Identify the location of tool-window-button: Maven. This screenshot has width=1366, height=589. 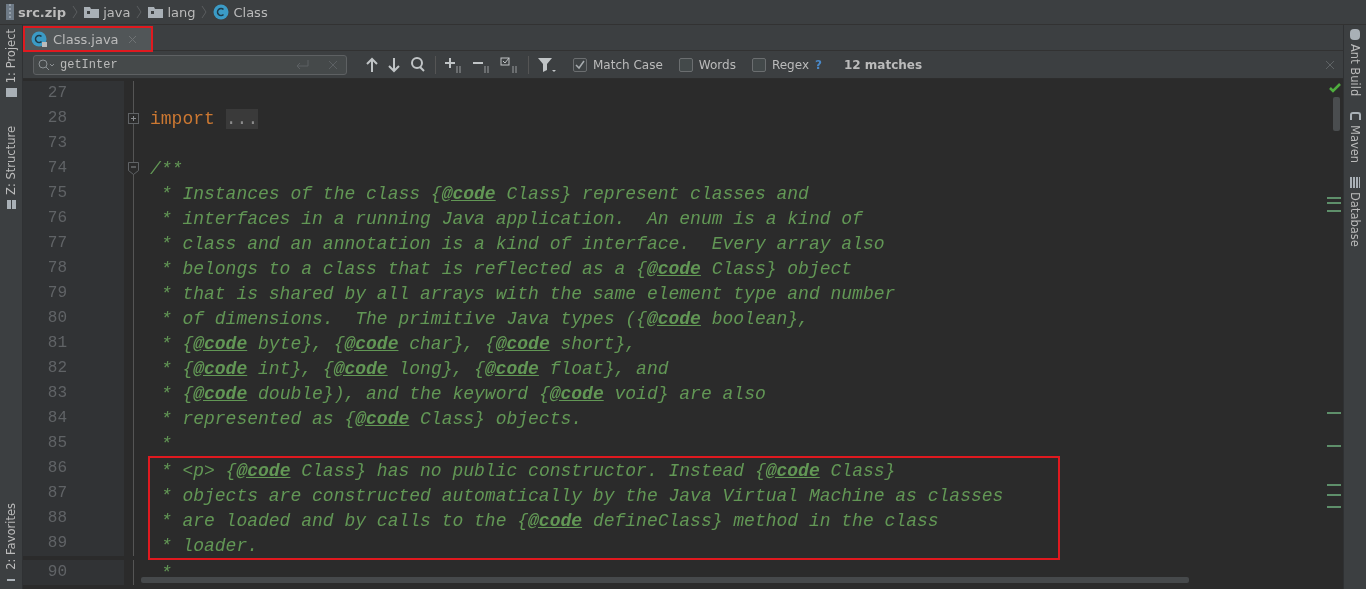
(1355, 137).